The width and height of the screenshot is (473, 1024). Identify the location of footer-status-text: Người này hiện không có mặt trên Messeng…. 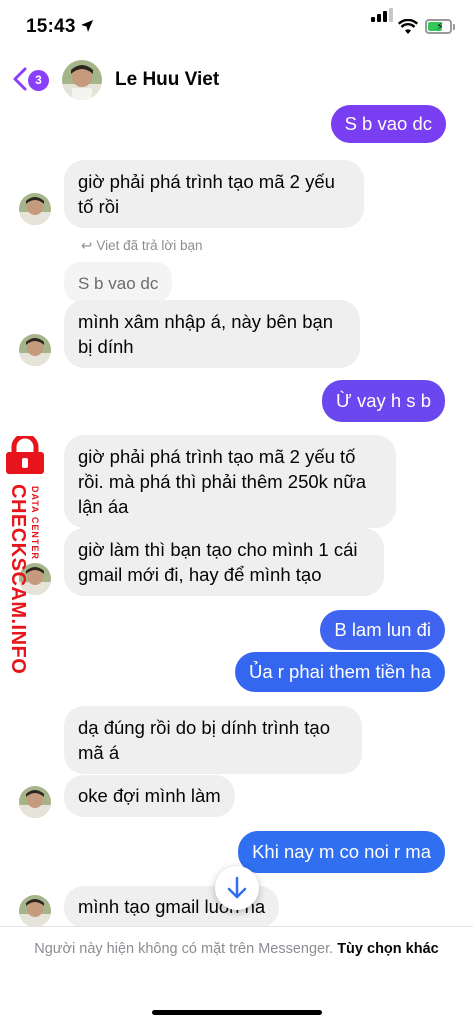
(184, 949).